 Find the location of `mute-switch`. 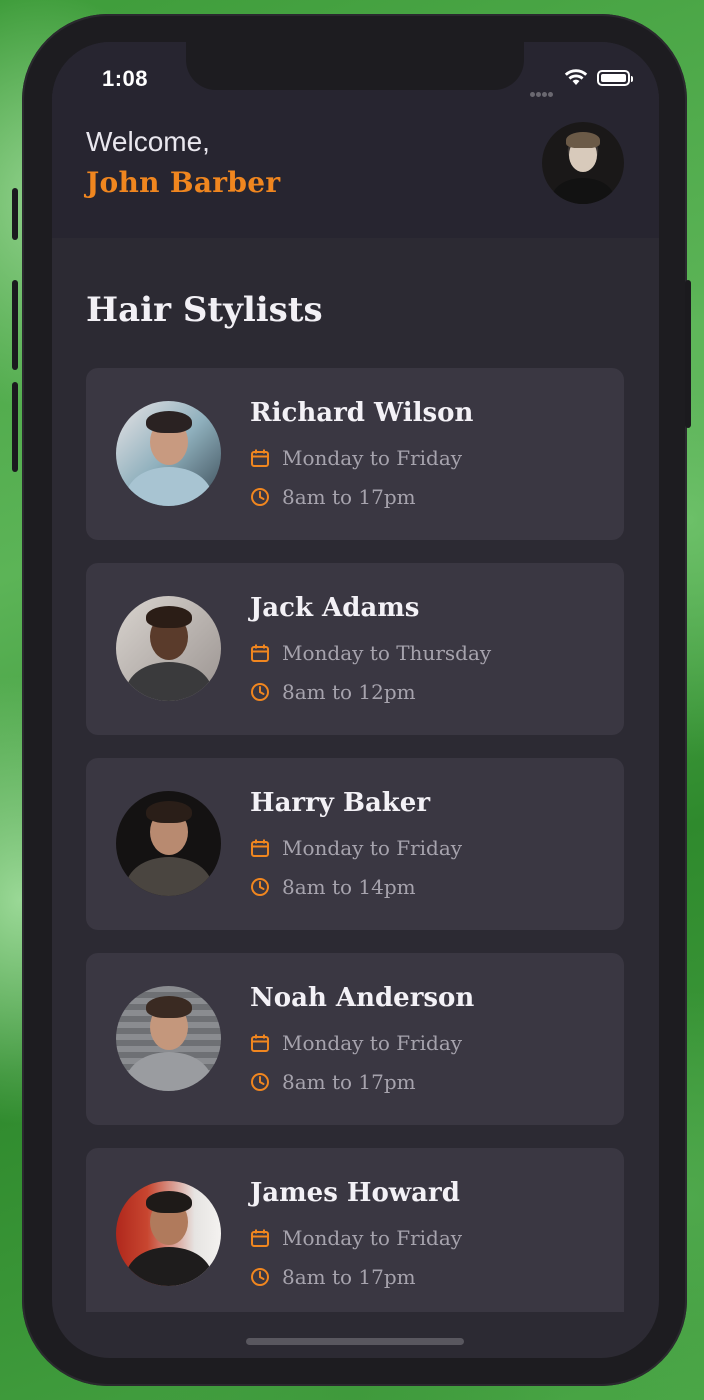

mute-switch is located at coordinates (15, 214).